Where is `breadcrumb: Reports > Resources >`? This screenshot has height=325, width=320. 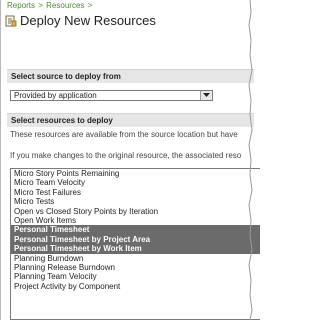
breadcrumb: Reports > Resources > is located at coordinates (50, 5).